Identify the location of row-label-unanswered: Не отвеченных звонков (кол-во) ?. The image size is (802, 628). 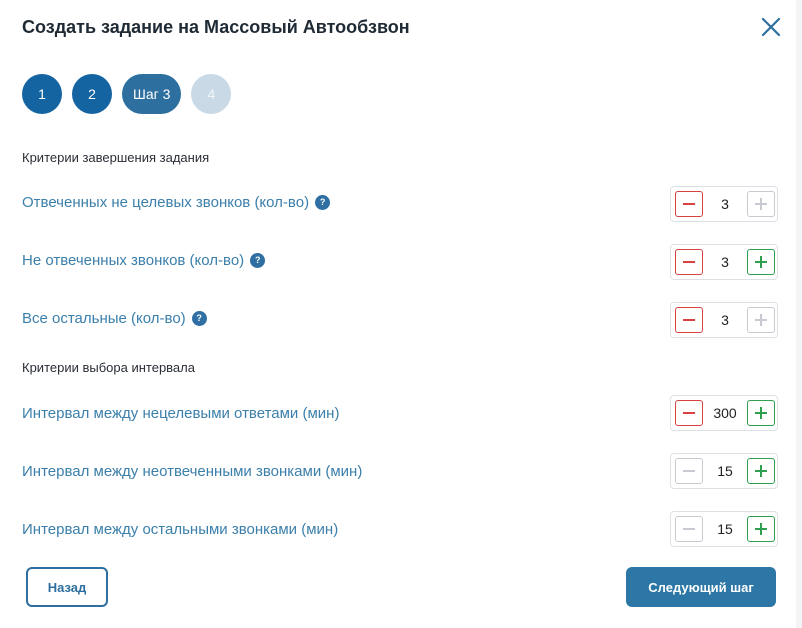
(144, 260).